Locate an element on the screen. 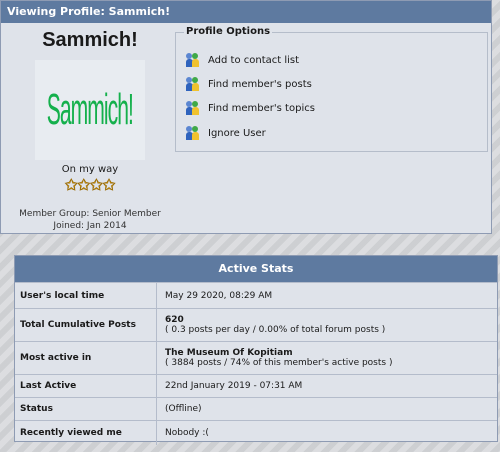 This screenshot has width=500, height=452. table-row: Last Active 22nd January 2019 - 07:31 AM is located at coordinates (256, 385).